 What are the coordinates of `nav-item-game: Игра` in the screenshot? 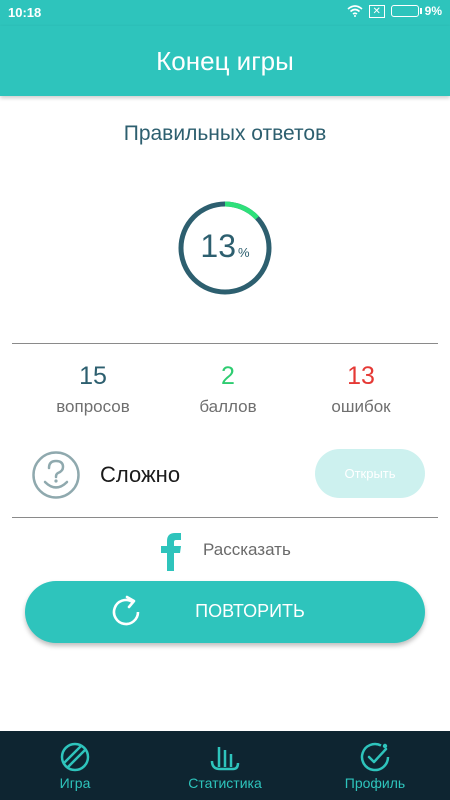 It's located at (75, 765).